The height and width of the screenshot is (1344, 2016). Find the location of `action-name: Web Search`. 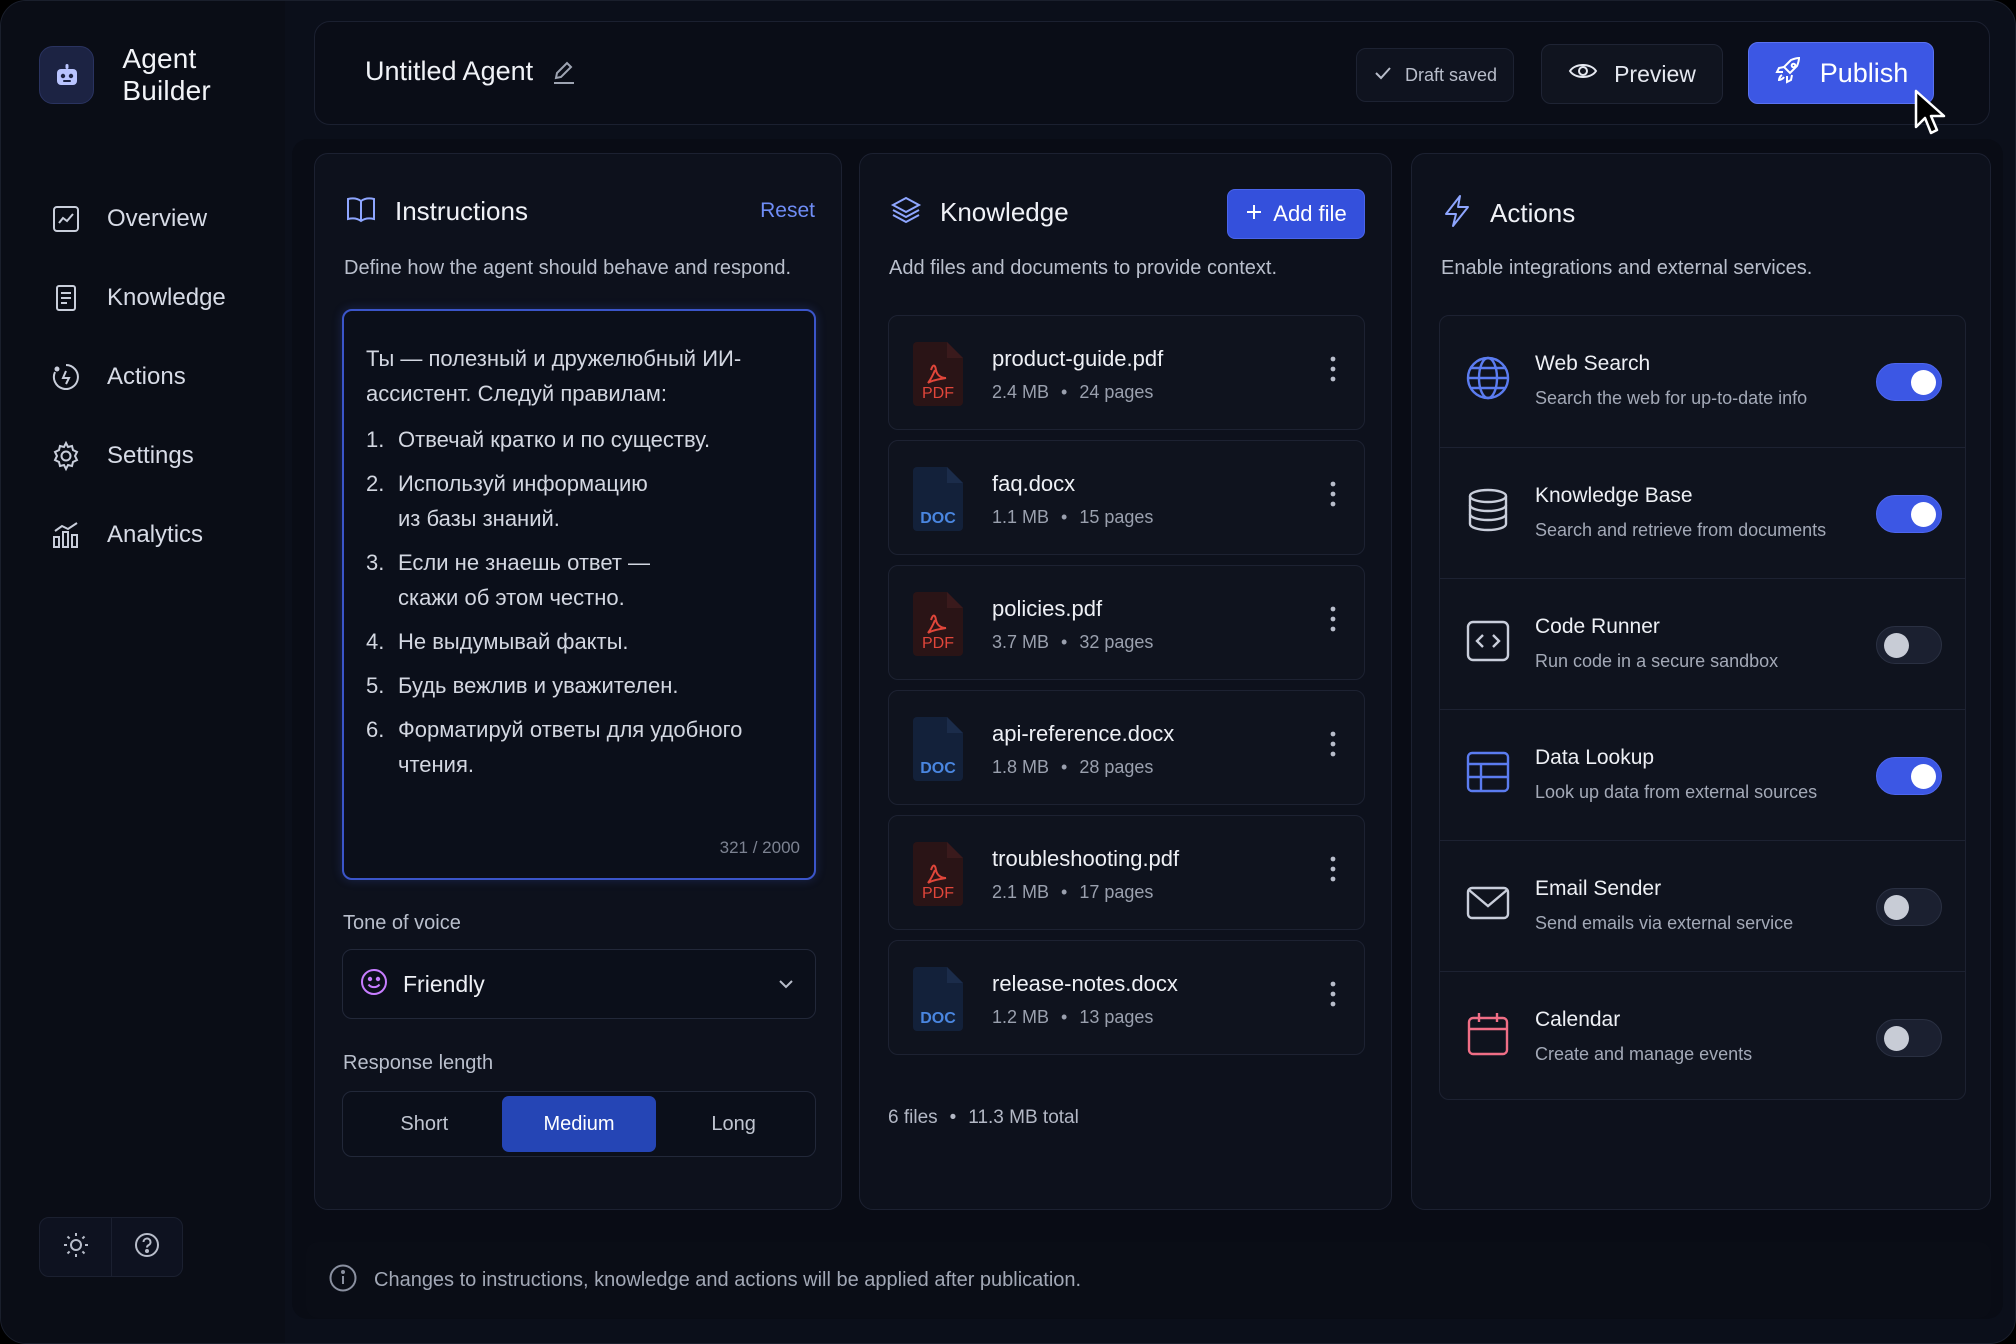

action-name: Web Search is located at coordinates (1593, 363).